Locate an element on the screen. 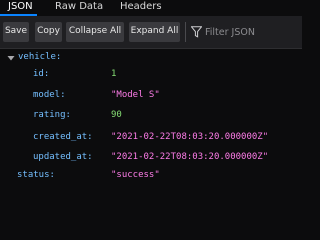 The height and width of the screenshot is (240, 320). json-key: rating: is located at coordinates (52, 115).